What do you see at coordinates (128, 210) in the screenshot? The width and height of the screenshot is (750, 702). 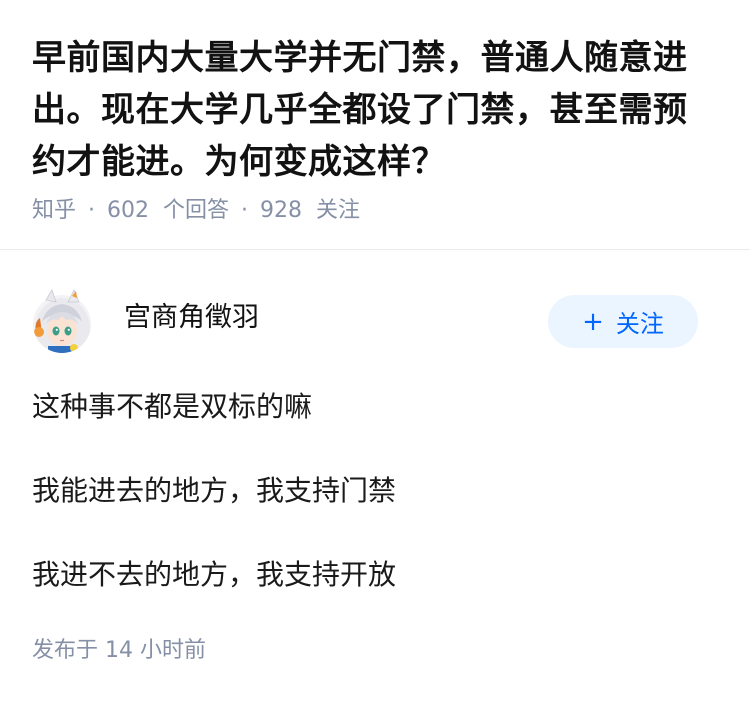 I see `answer-count: 602` at bounding box center [128, 210].